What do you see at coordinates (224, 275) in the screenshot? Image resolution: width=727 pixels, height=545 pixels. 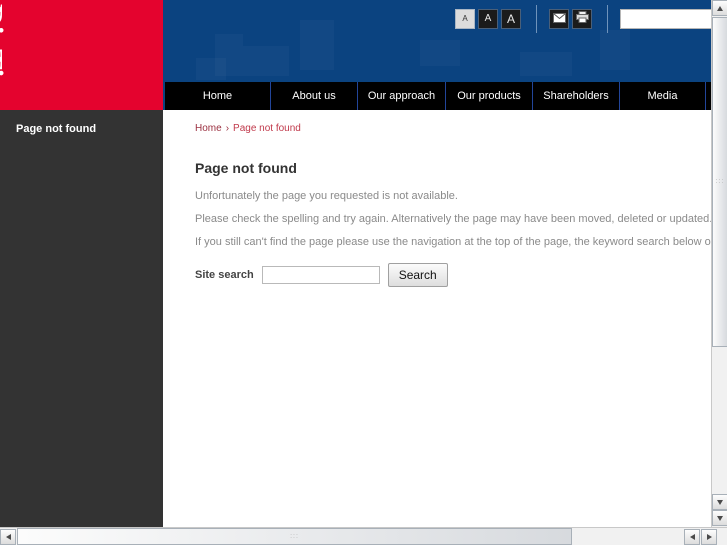 I see `site-search-label: Site search` at bounding box center [224, 275].